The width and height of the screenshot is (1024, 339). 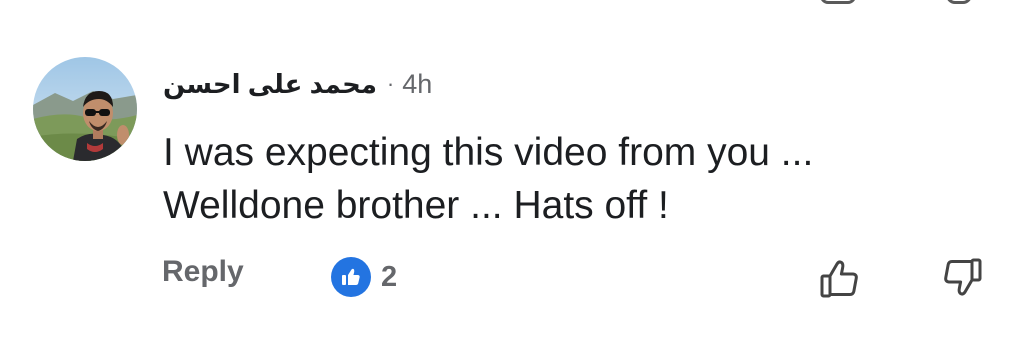 I want to click on comment-text-line: Welldone brother ... Hats off !, so click(x=416, y=205).